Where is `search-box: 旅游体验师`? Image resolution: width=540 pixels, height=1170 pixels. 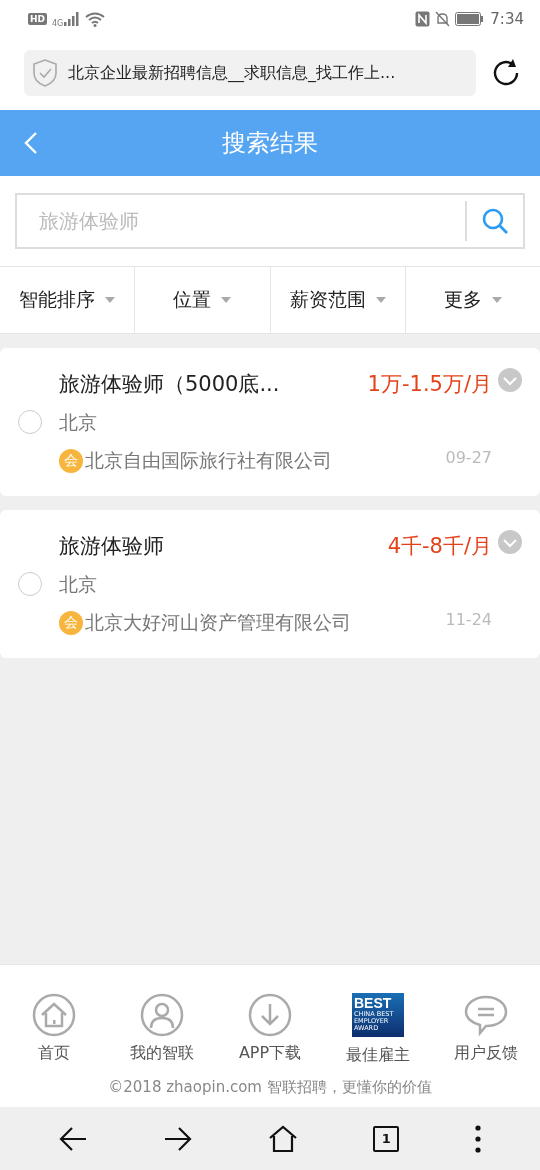
search-box: 旅游体验师 is located at coordinates (270, 221).